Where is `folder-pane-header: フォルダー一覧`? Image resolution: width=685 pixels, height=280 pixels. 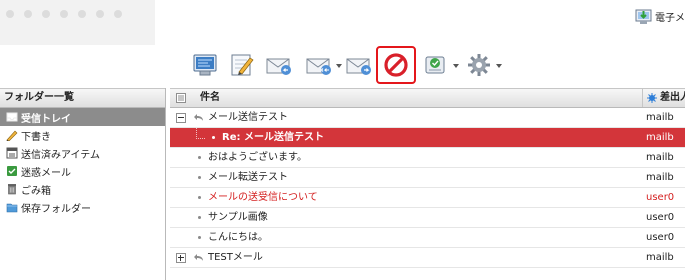 folder-pane-header: フォルダー一覧 is located at coordinates (82, 98).